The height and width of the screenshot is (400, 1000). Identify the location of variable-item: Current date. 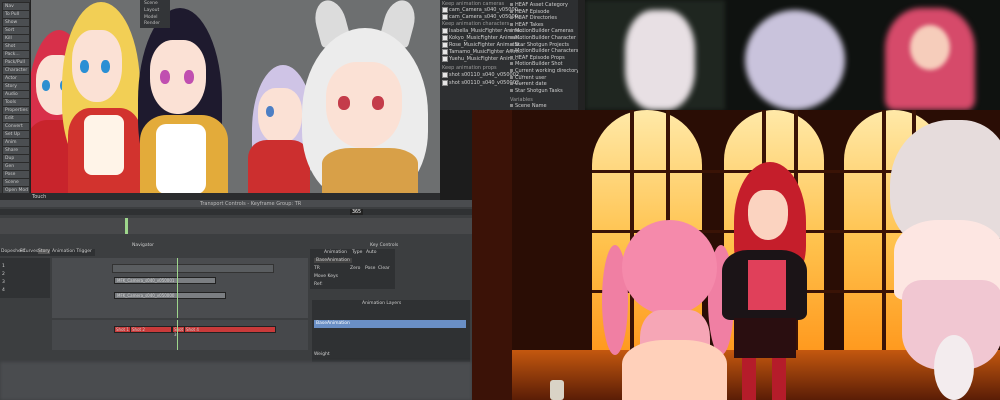
(543, 84).